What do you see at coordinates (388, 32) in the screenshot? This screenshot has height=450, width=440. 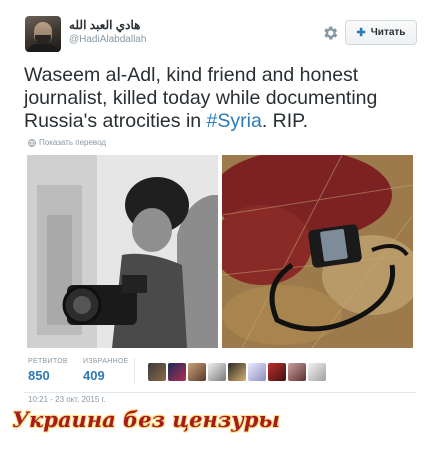 I see `follow-button-label: Читать` at bounding box center [388, 32].